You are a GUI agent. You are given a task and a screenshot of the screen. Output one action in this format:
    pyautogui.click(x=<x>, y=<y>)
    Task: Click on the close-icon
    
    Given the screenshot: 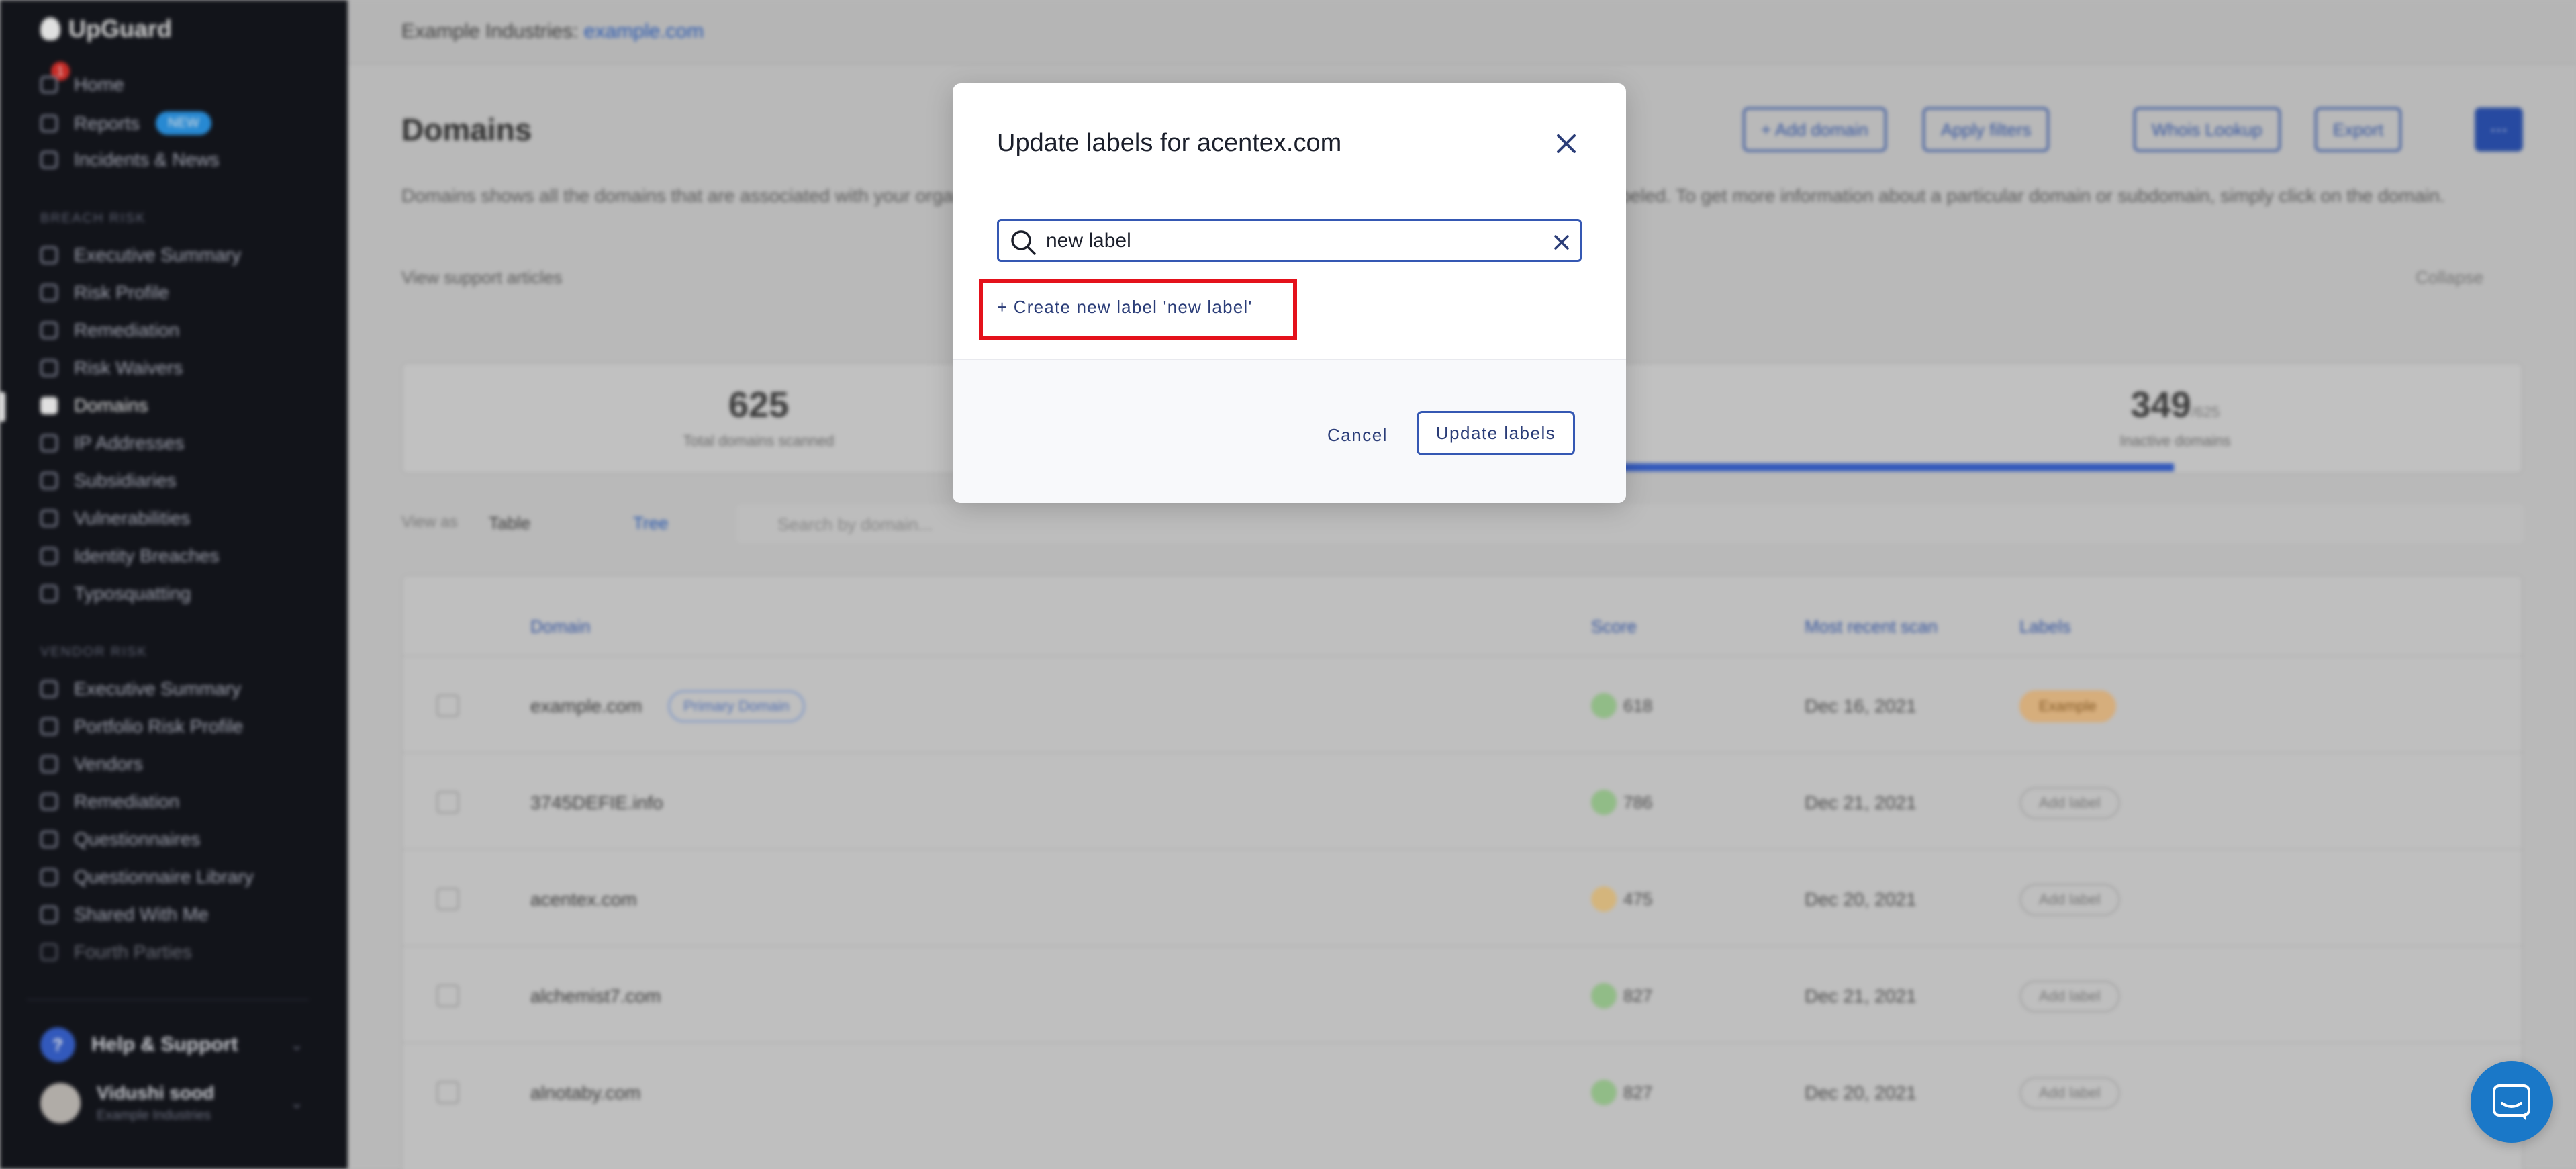 What is the action you would take?
    pyautogui.click(x=1566, y=143)
    